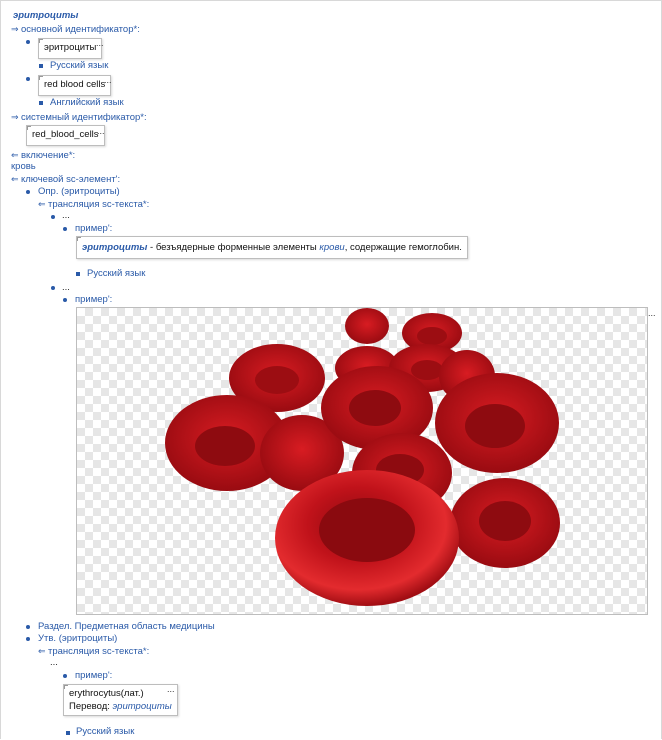  I want to click on key-element-row: ⇐ ключевой sc-элемент':, so click(65, 179).